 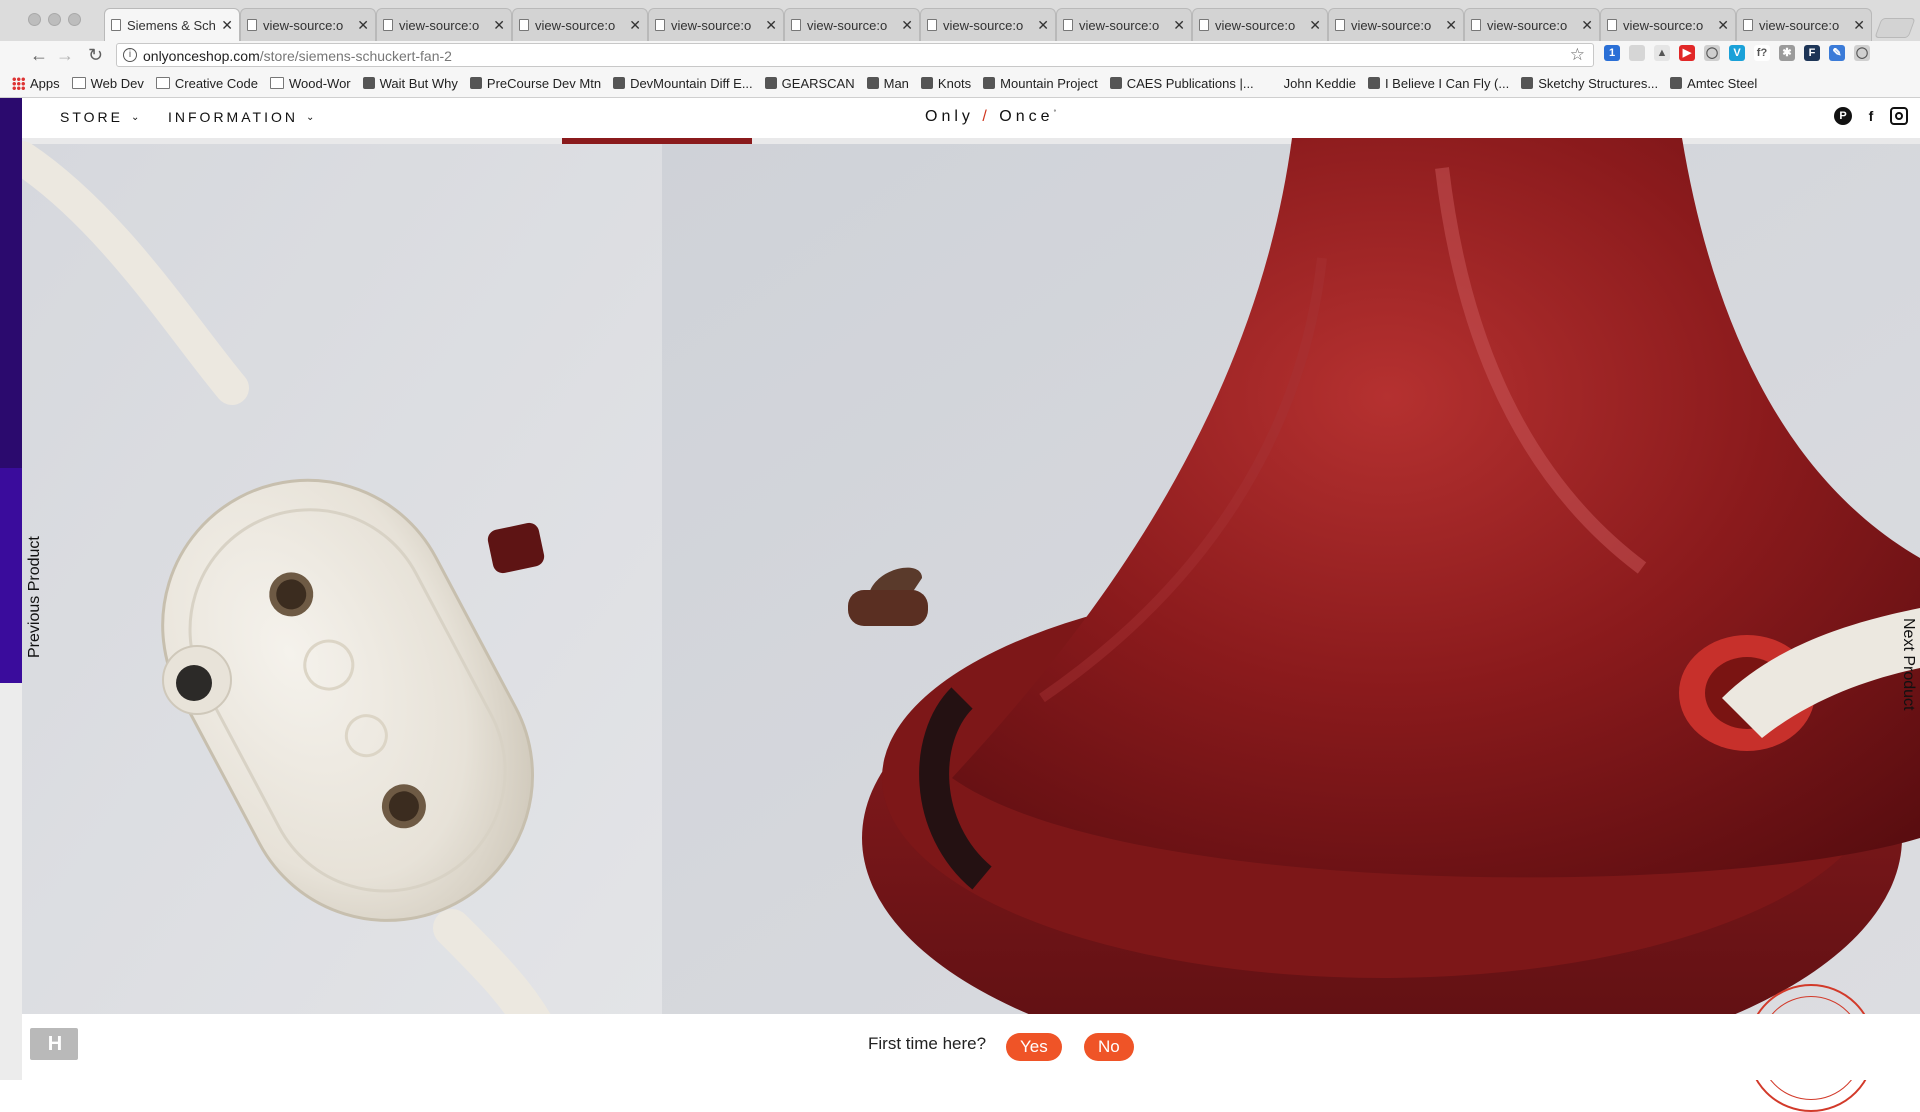 I want to click on yes-button: Yes, so click(x=1034, y=1047).